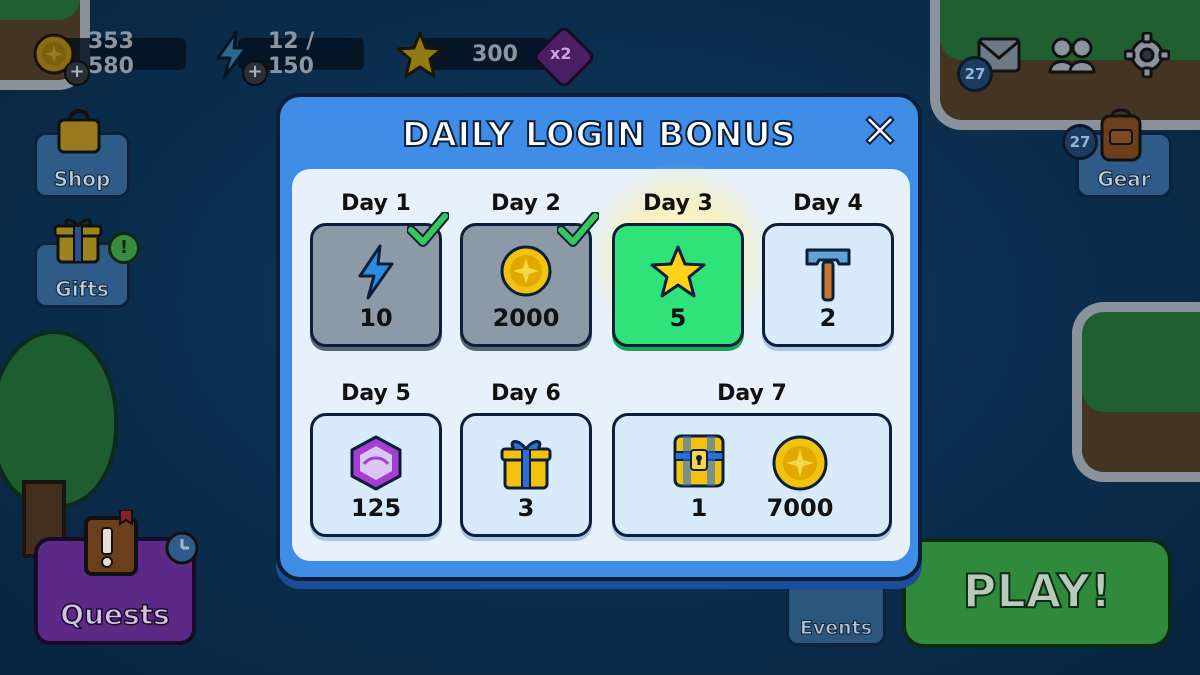 The width and height of the screenshot is (1200, 675). Describe the element at coordinates (678, 203) in the screenshot. I see `day-label: Day 3` at that location.